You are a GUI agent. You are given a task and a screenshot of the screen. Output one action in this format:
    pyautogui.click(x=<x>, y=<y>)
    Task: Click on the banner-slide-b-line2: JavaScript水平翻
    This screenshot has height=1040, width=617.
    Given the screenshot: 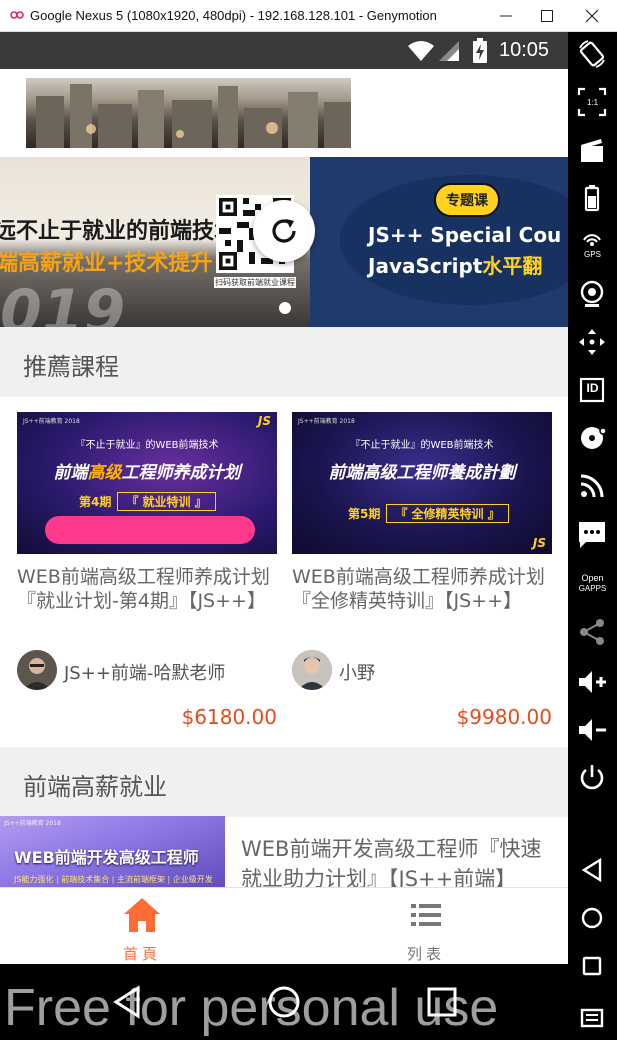 What is the action you would take?
    pyautogui.click(x=455, y=266)
    